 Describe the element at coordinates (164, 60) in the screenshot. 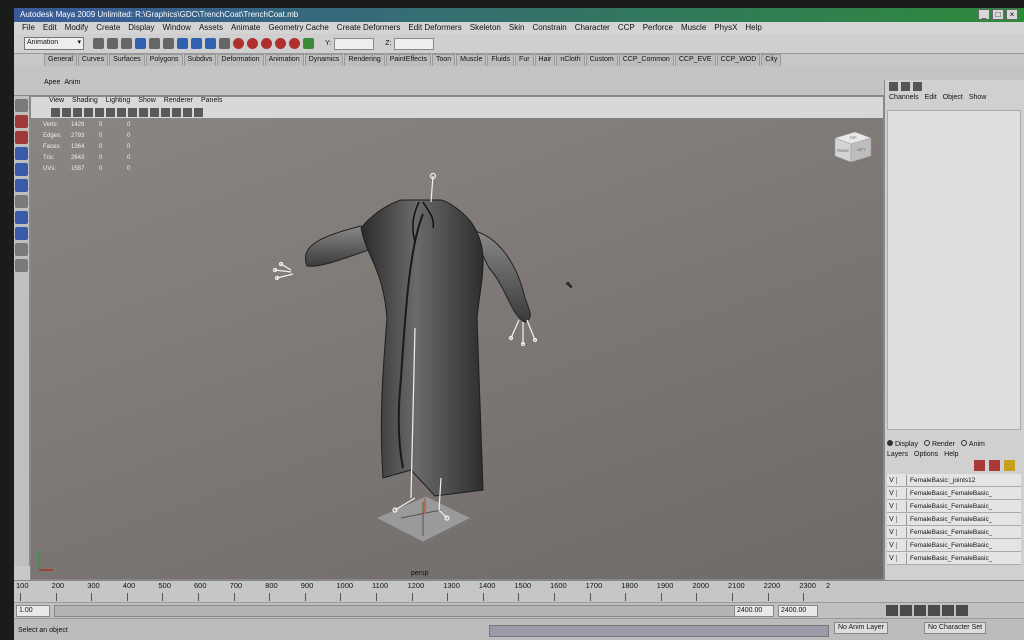

I see `shelf-tab-polygons: Polygons` at that location.